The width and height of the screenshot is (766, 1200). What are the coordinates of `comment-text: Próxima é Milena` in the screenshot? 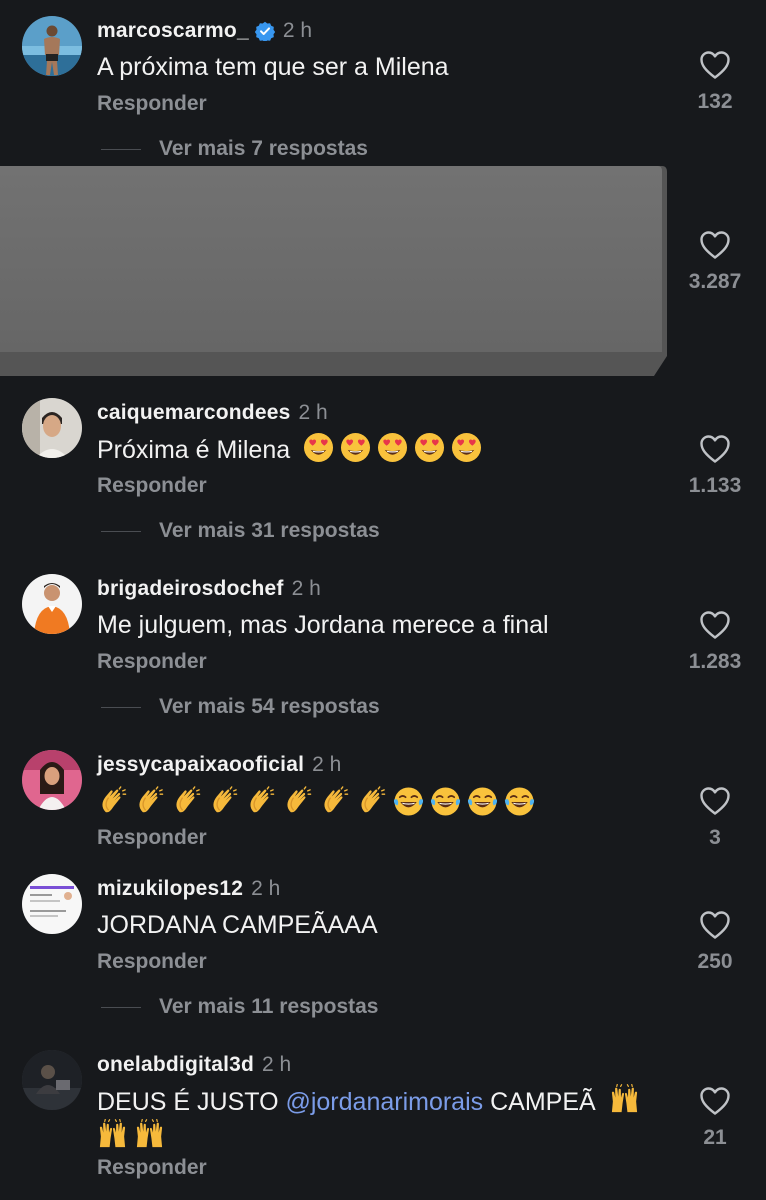 It's located at (382, 449).